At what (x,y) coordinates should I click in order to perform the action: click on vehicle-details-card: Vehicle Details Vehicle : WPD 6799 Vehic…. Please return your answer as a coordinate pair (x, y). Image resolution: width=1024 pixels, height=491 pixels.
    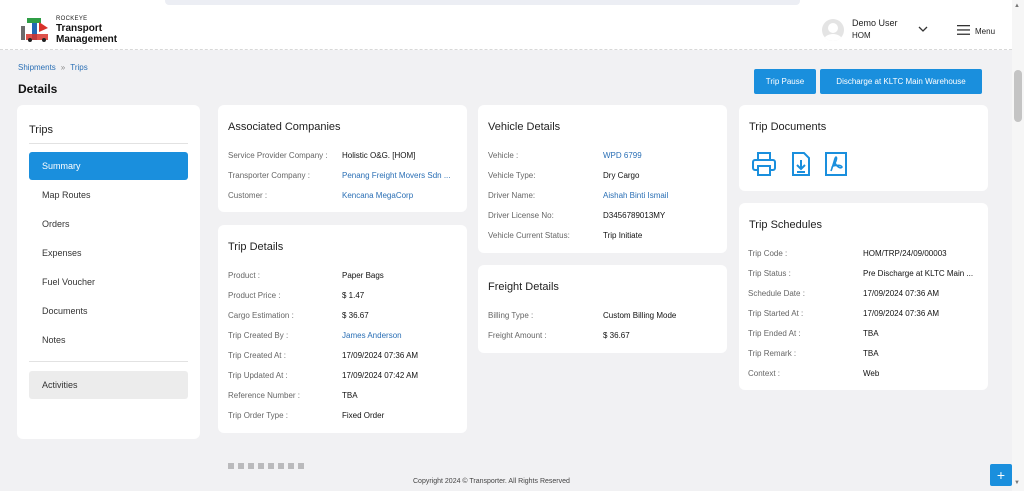
    Looking at the image, I should click on (602, 179).